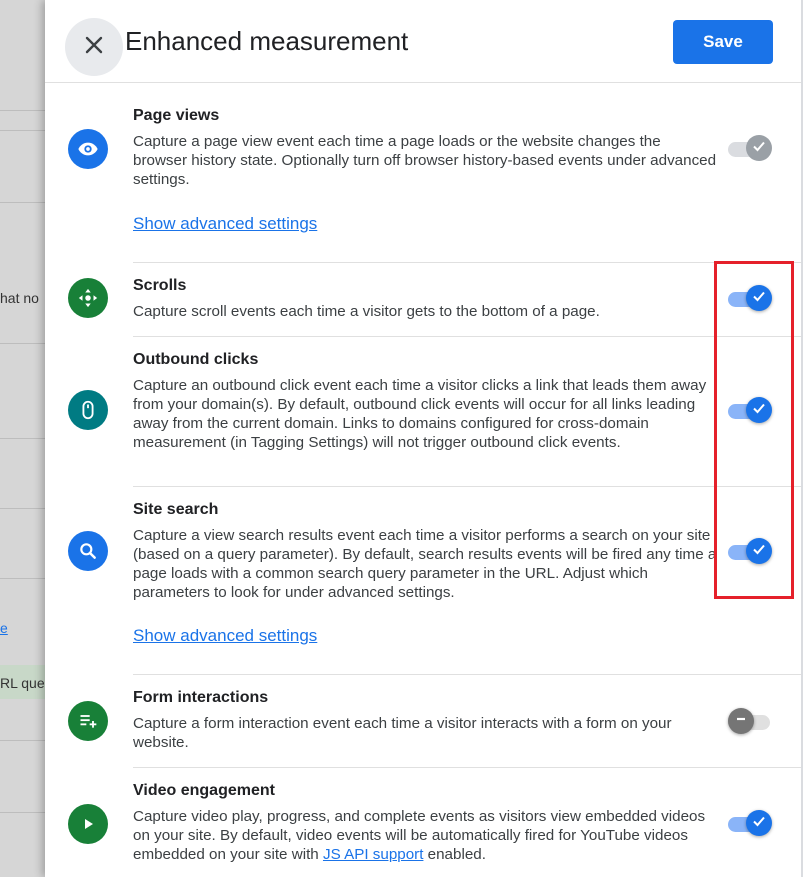  What do you see at coordinates (88, 721) in the screenshot?
I see `form-add-icon` at bounding box center [88, 721].